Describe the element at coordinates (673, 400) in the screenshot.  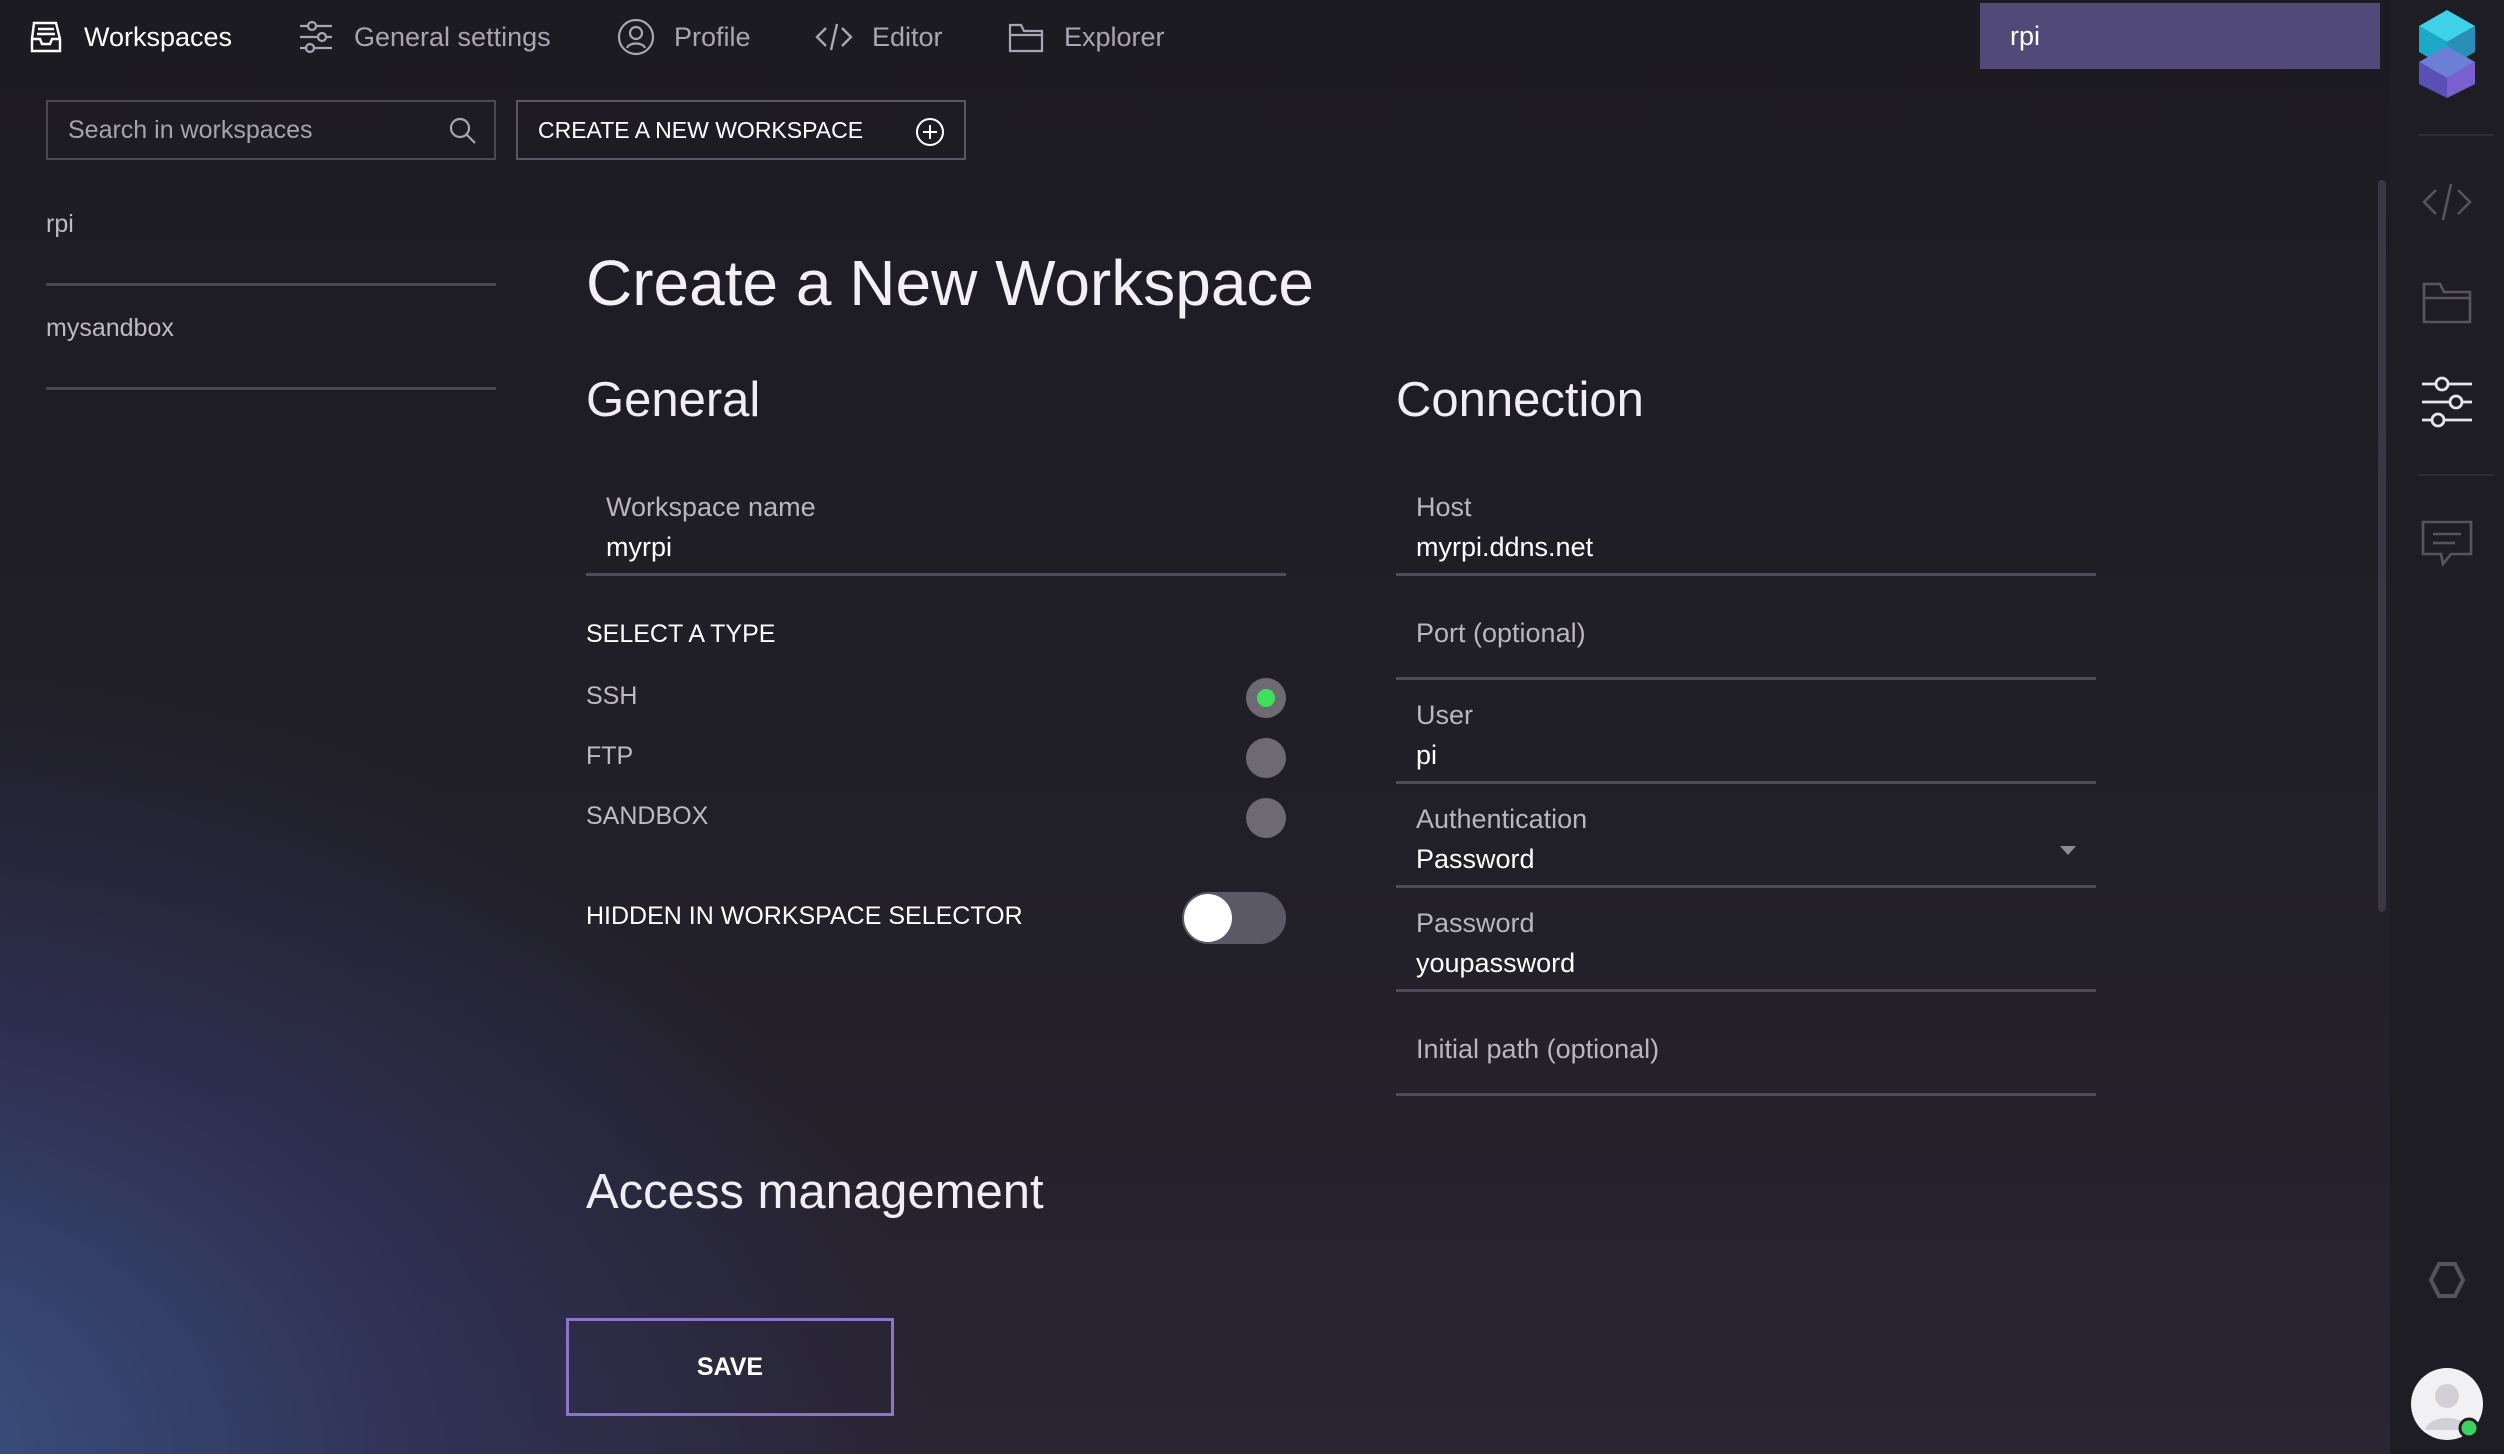
I see `section-general-heading: General` at that location.